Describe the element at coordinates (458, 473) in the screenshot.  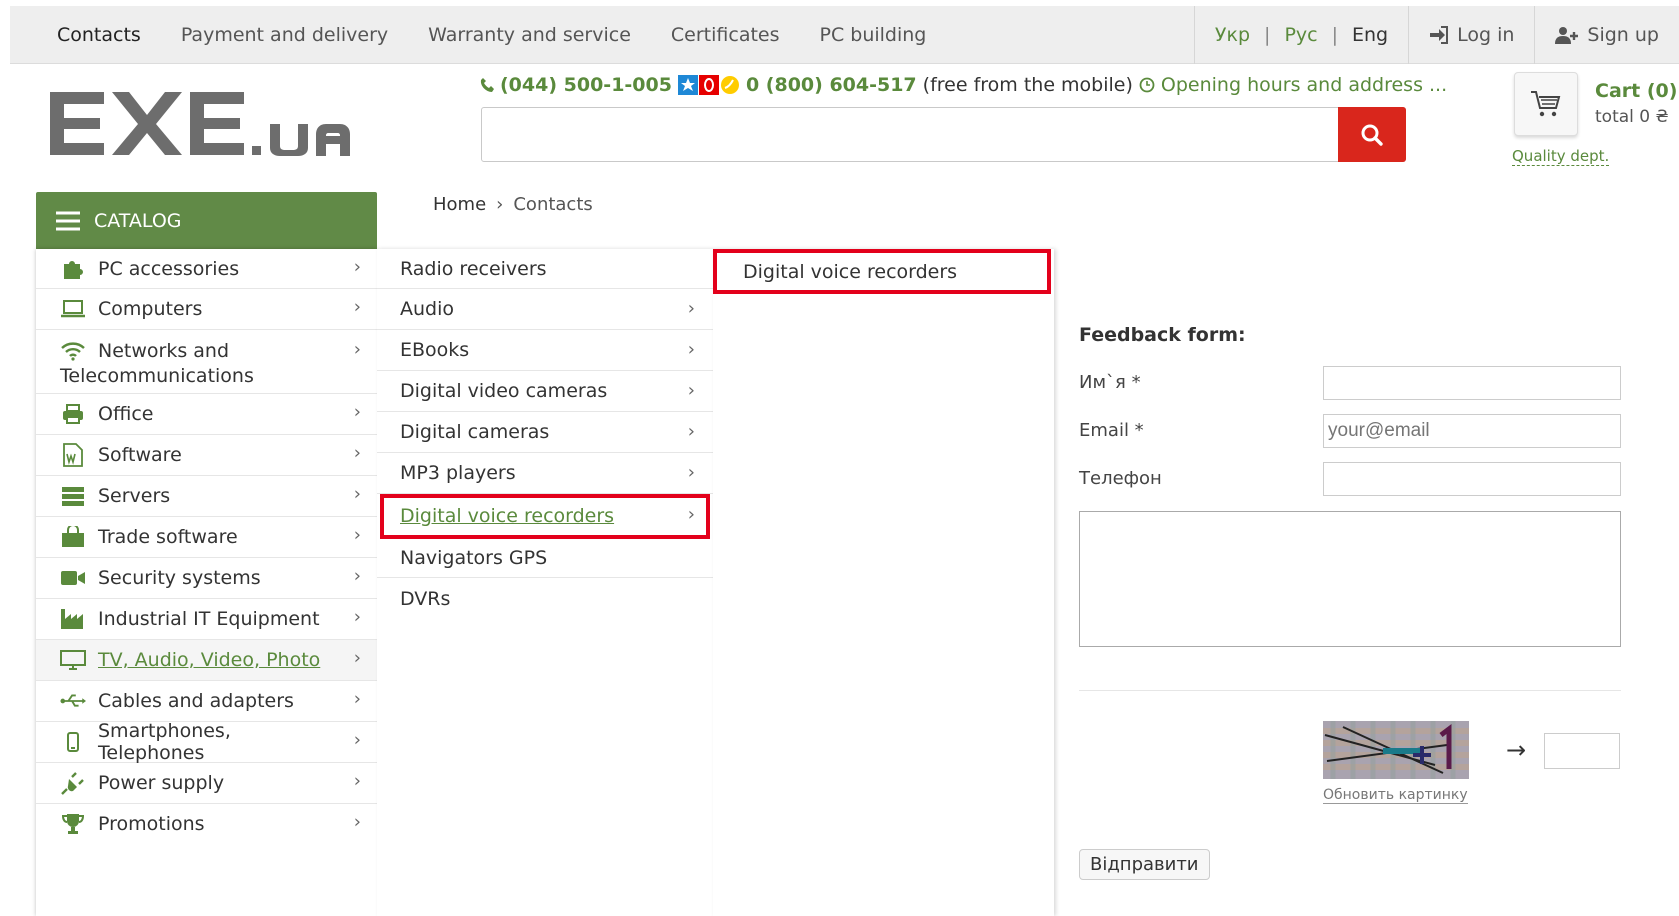
I see `submenu-item-label: MP3 players` at that location.